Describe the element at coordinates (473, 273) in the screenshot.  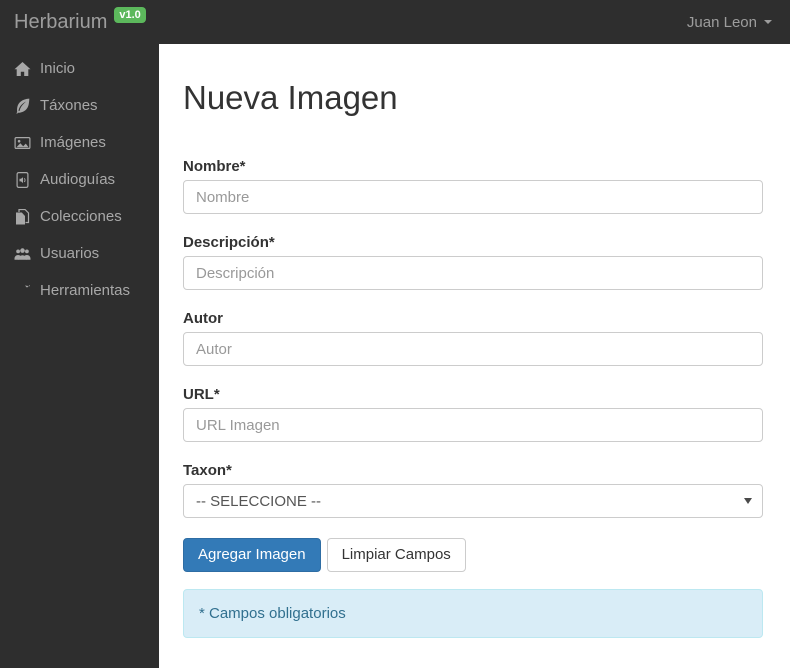
I see `descripcion-input` at that location.